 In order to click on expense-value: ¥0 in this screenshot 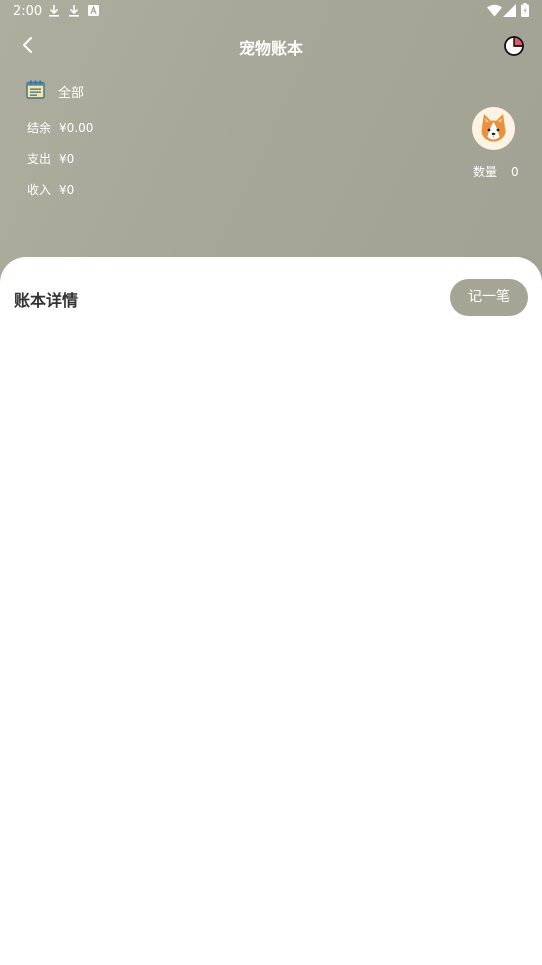, I will do `click(67, 159)`.